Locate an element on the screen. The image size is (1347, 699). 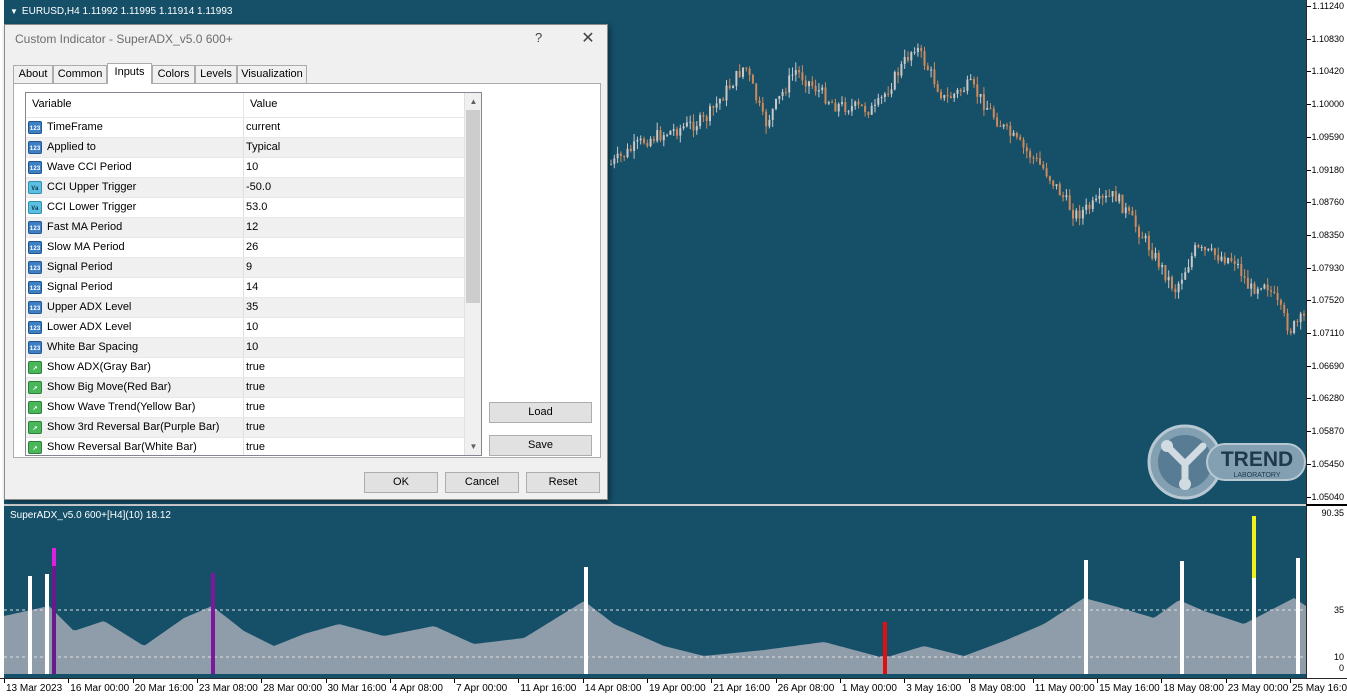
price-label: 1.05450 is located at coordinates (1327, 463).